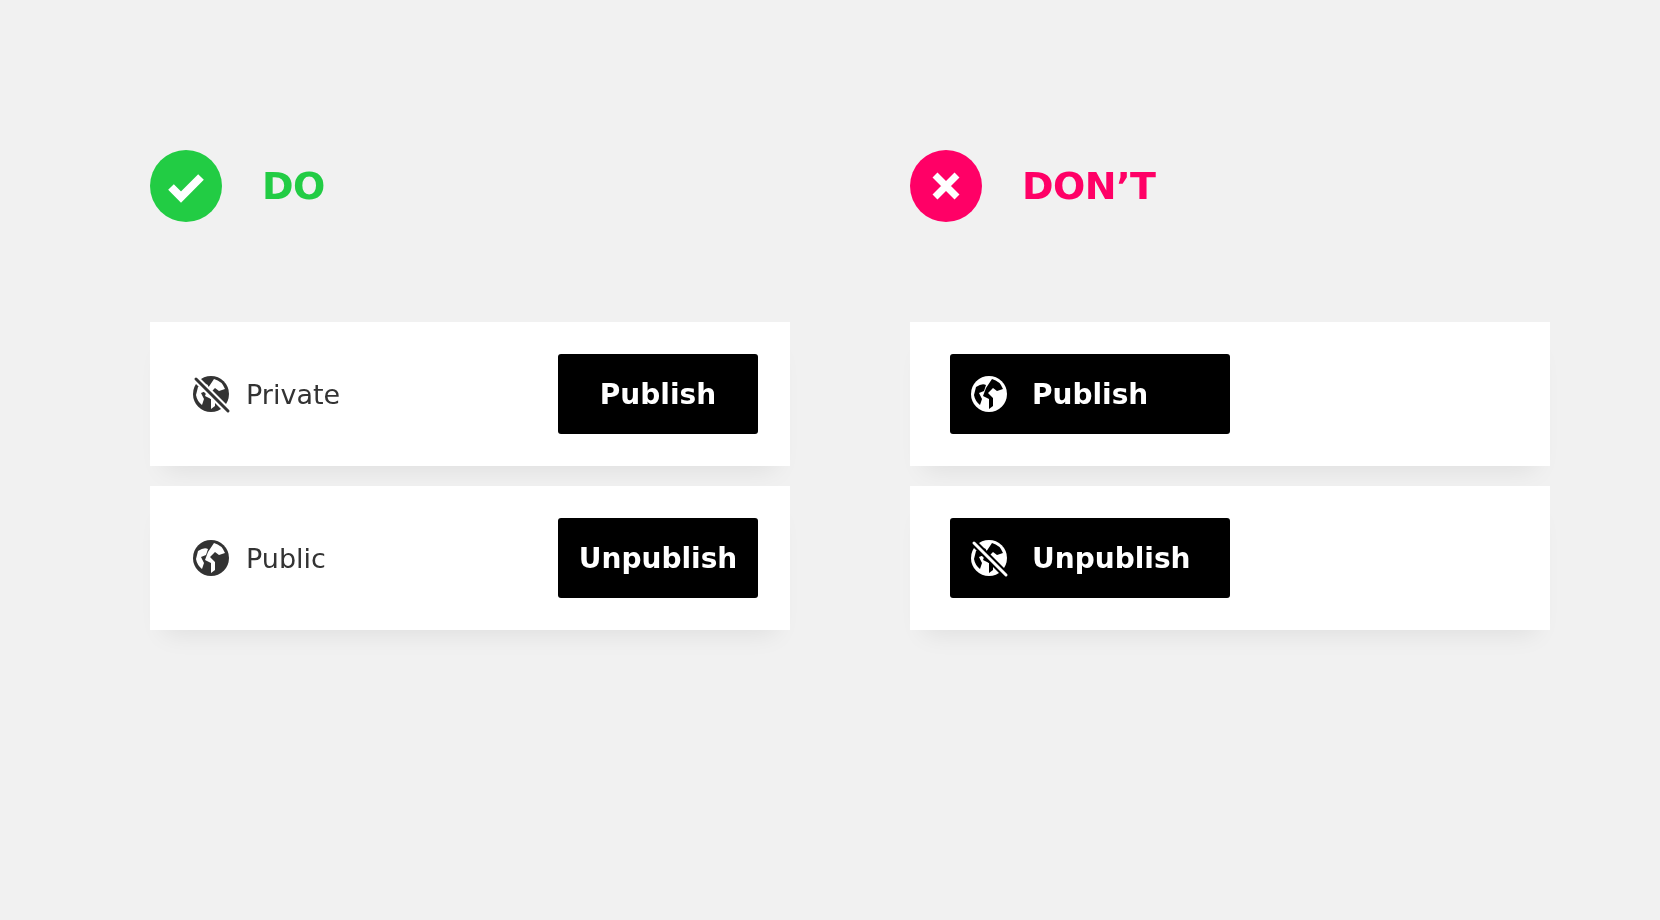  I want to click on section-title: DON’T, so click(1089, 186).